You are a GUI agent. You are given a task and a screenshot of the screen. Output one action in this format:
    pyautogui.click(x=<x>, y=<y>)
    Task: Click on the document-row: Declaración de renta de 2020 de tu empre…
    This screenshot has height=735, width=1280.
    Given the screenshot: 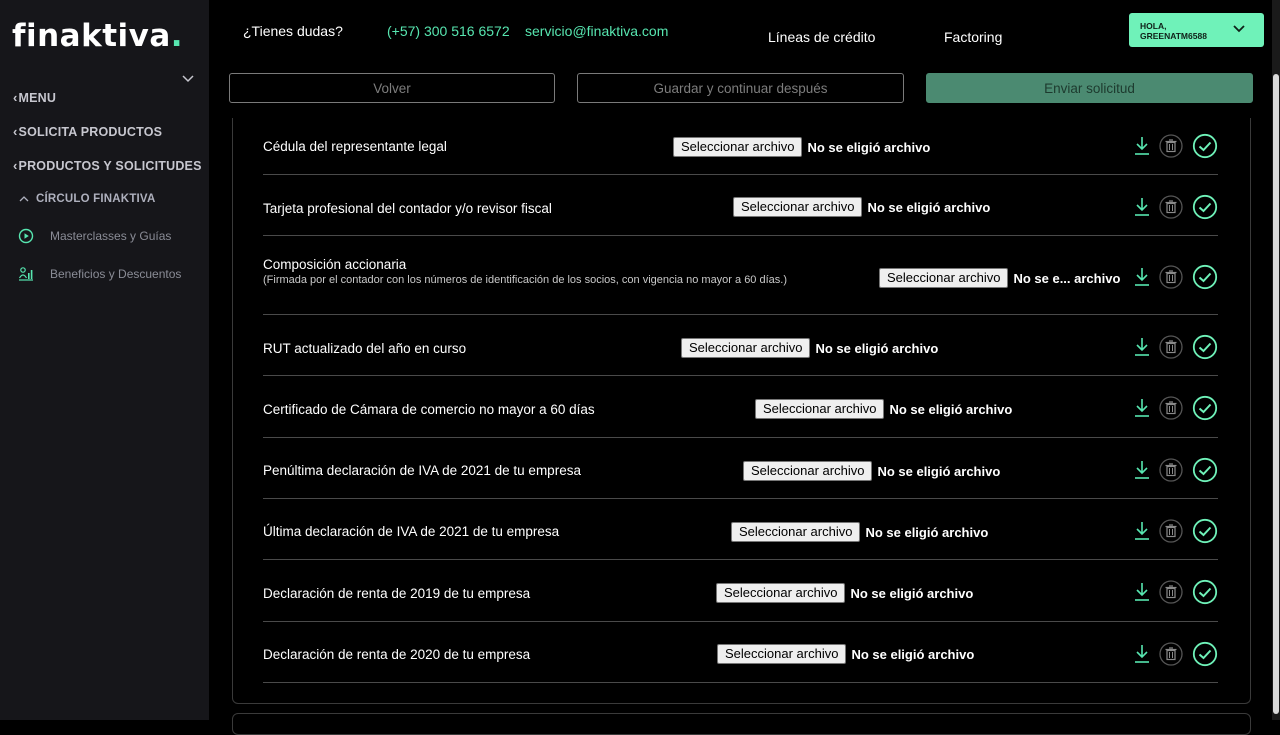 What is the action you would take?
    pyautogui.click(x=740, y=652)
    